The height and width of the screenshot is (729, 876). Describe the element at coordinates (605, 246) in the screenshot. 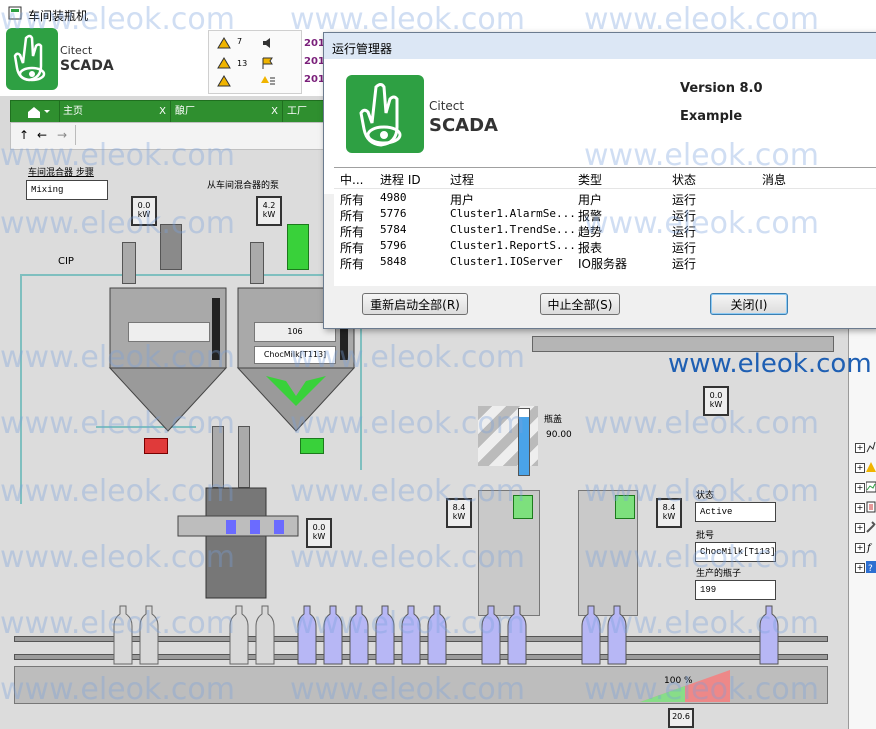

I see `table-row: 所有 5796 Cluster1.ReportS... 报表 运行` at that location.